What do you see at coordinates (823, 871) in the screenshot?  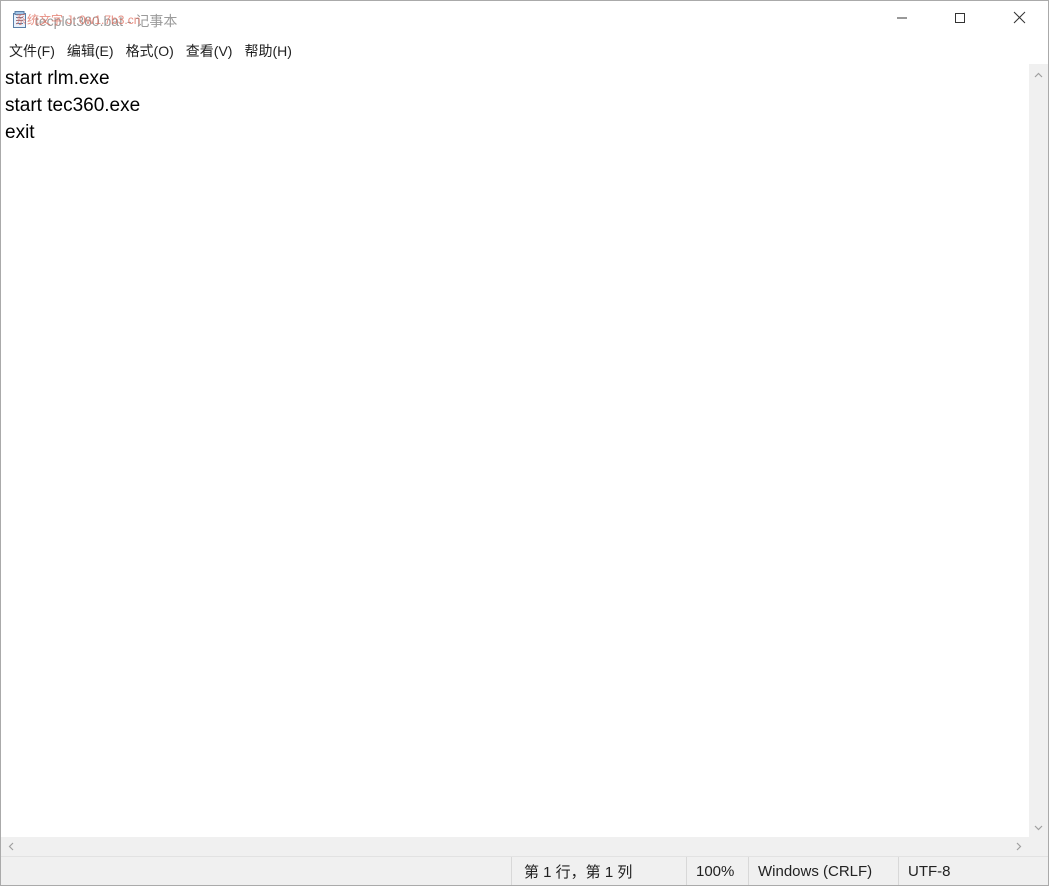 I see `status-line-ending: Windows (CRLF)` at bounding box center [823, 871].